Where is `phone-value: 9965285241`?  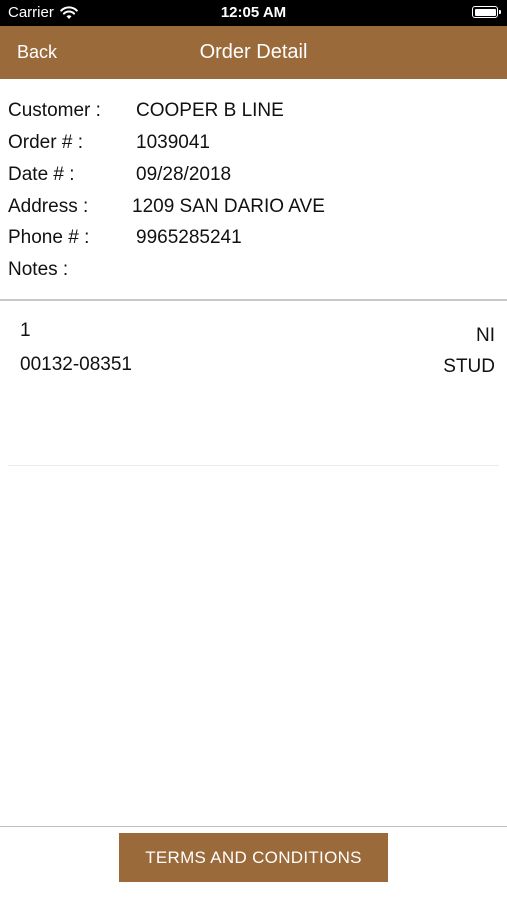 phone-value: 9965285241 is located at coordinates (189, 237).